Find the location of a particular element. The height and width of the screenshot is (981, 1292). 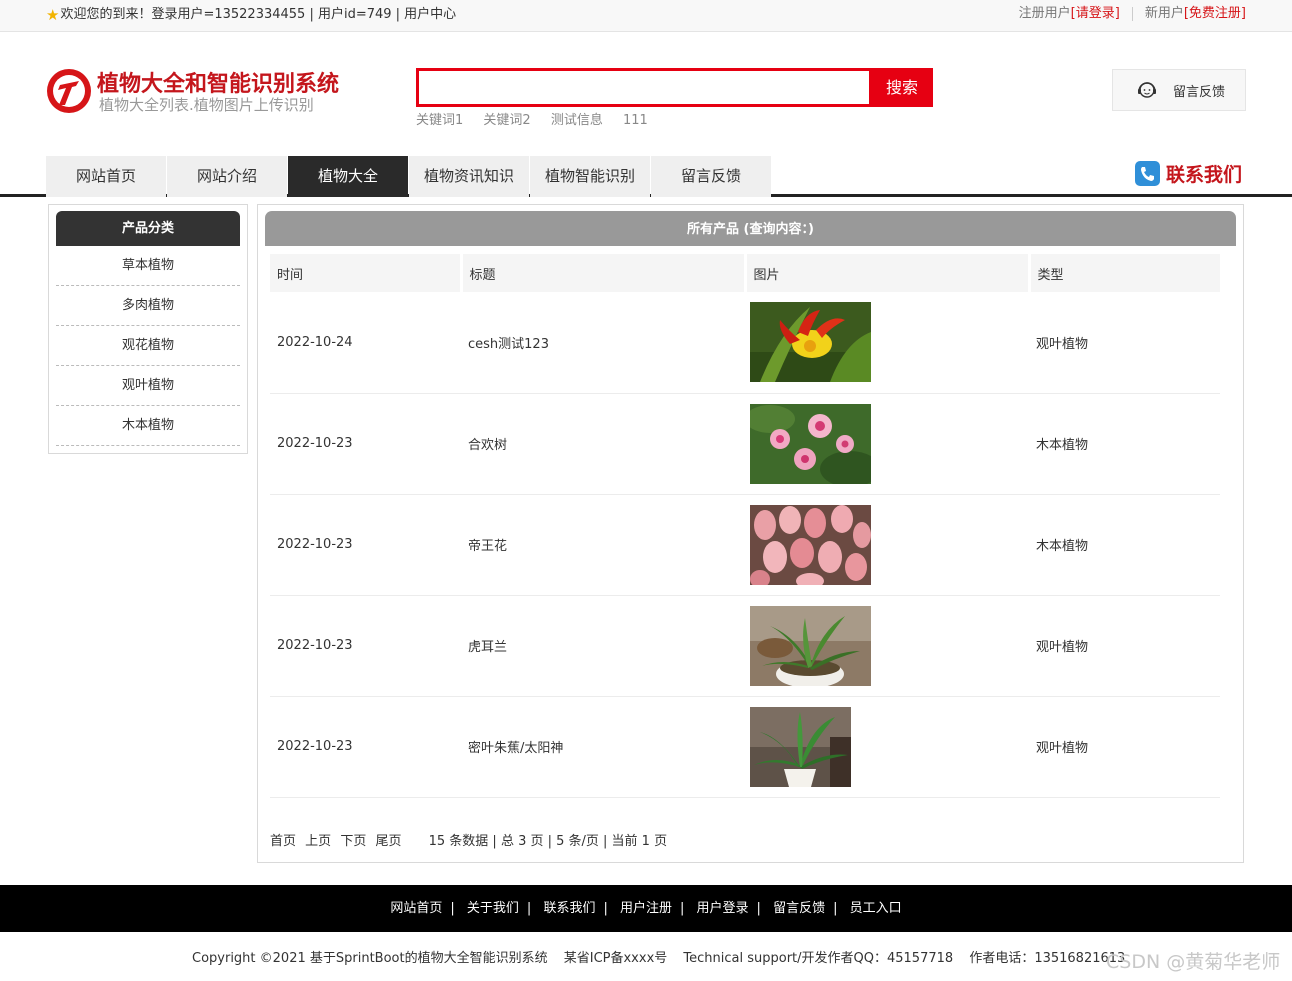

column-header-type: 类型 is located at coordinates (1124, 273).